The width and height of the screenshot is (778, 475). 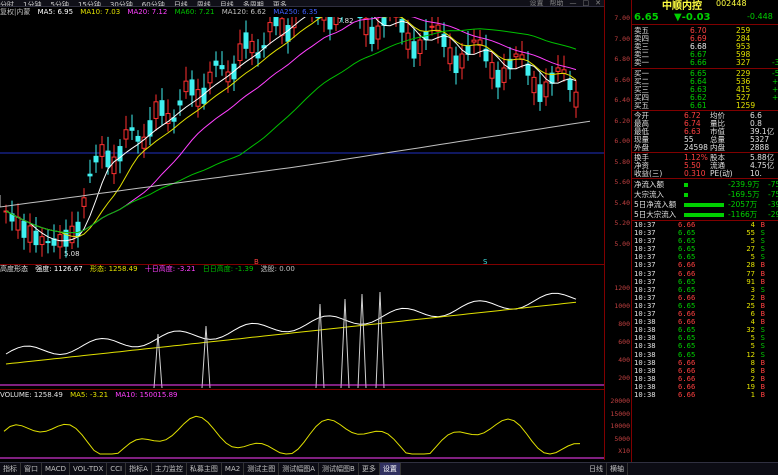 What do you see at coordinates (773, 205) in the screenshot?
I see `flow-pct: -39` at bounding box center [773, 205].